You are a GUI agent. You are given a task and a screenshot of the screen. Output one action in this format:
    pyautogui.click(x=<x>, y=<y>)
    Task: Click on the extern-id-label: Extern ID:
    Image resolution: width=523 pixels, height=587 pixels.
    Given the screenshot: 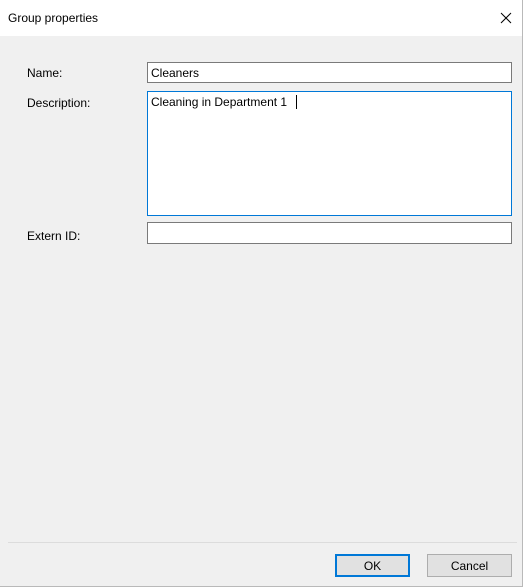 What is the action you would take?
    pyautogui.click(x=54, y=236)
    